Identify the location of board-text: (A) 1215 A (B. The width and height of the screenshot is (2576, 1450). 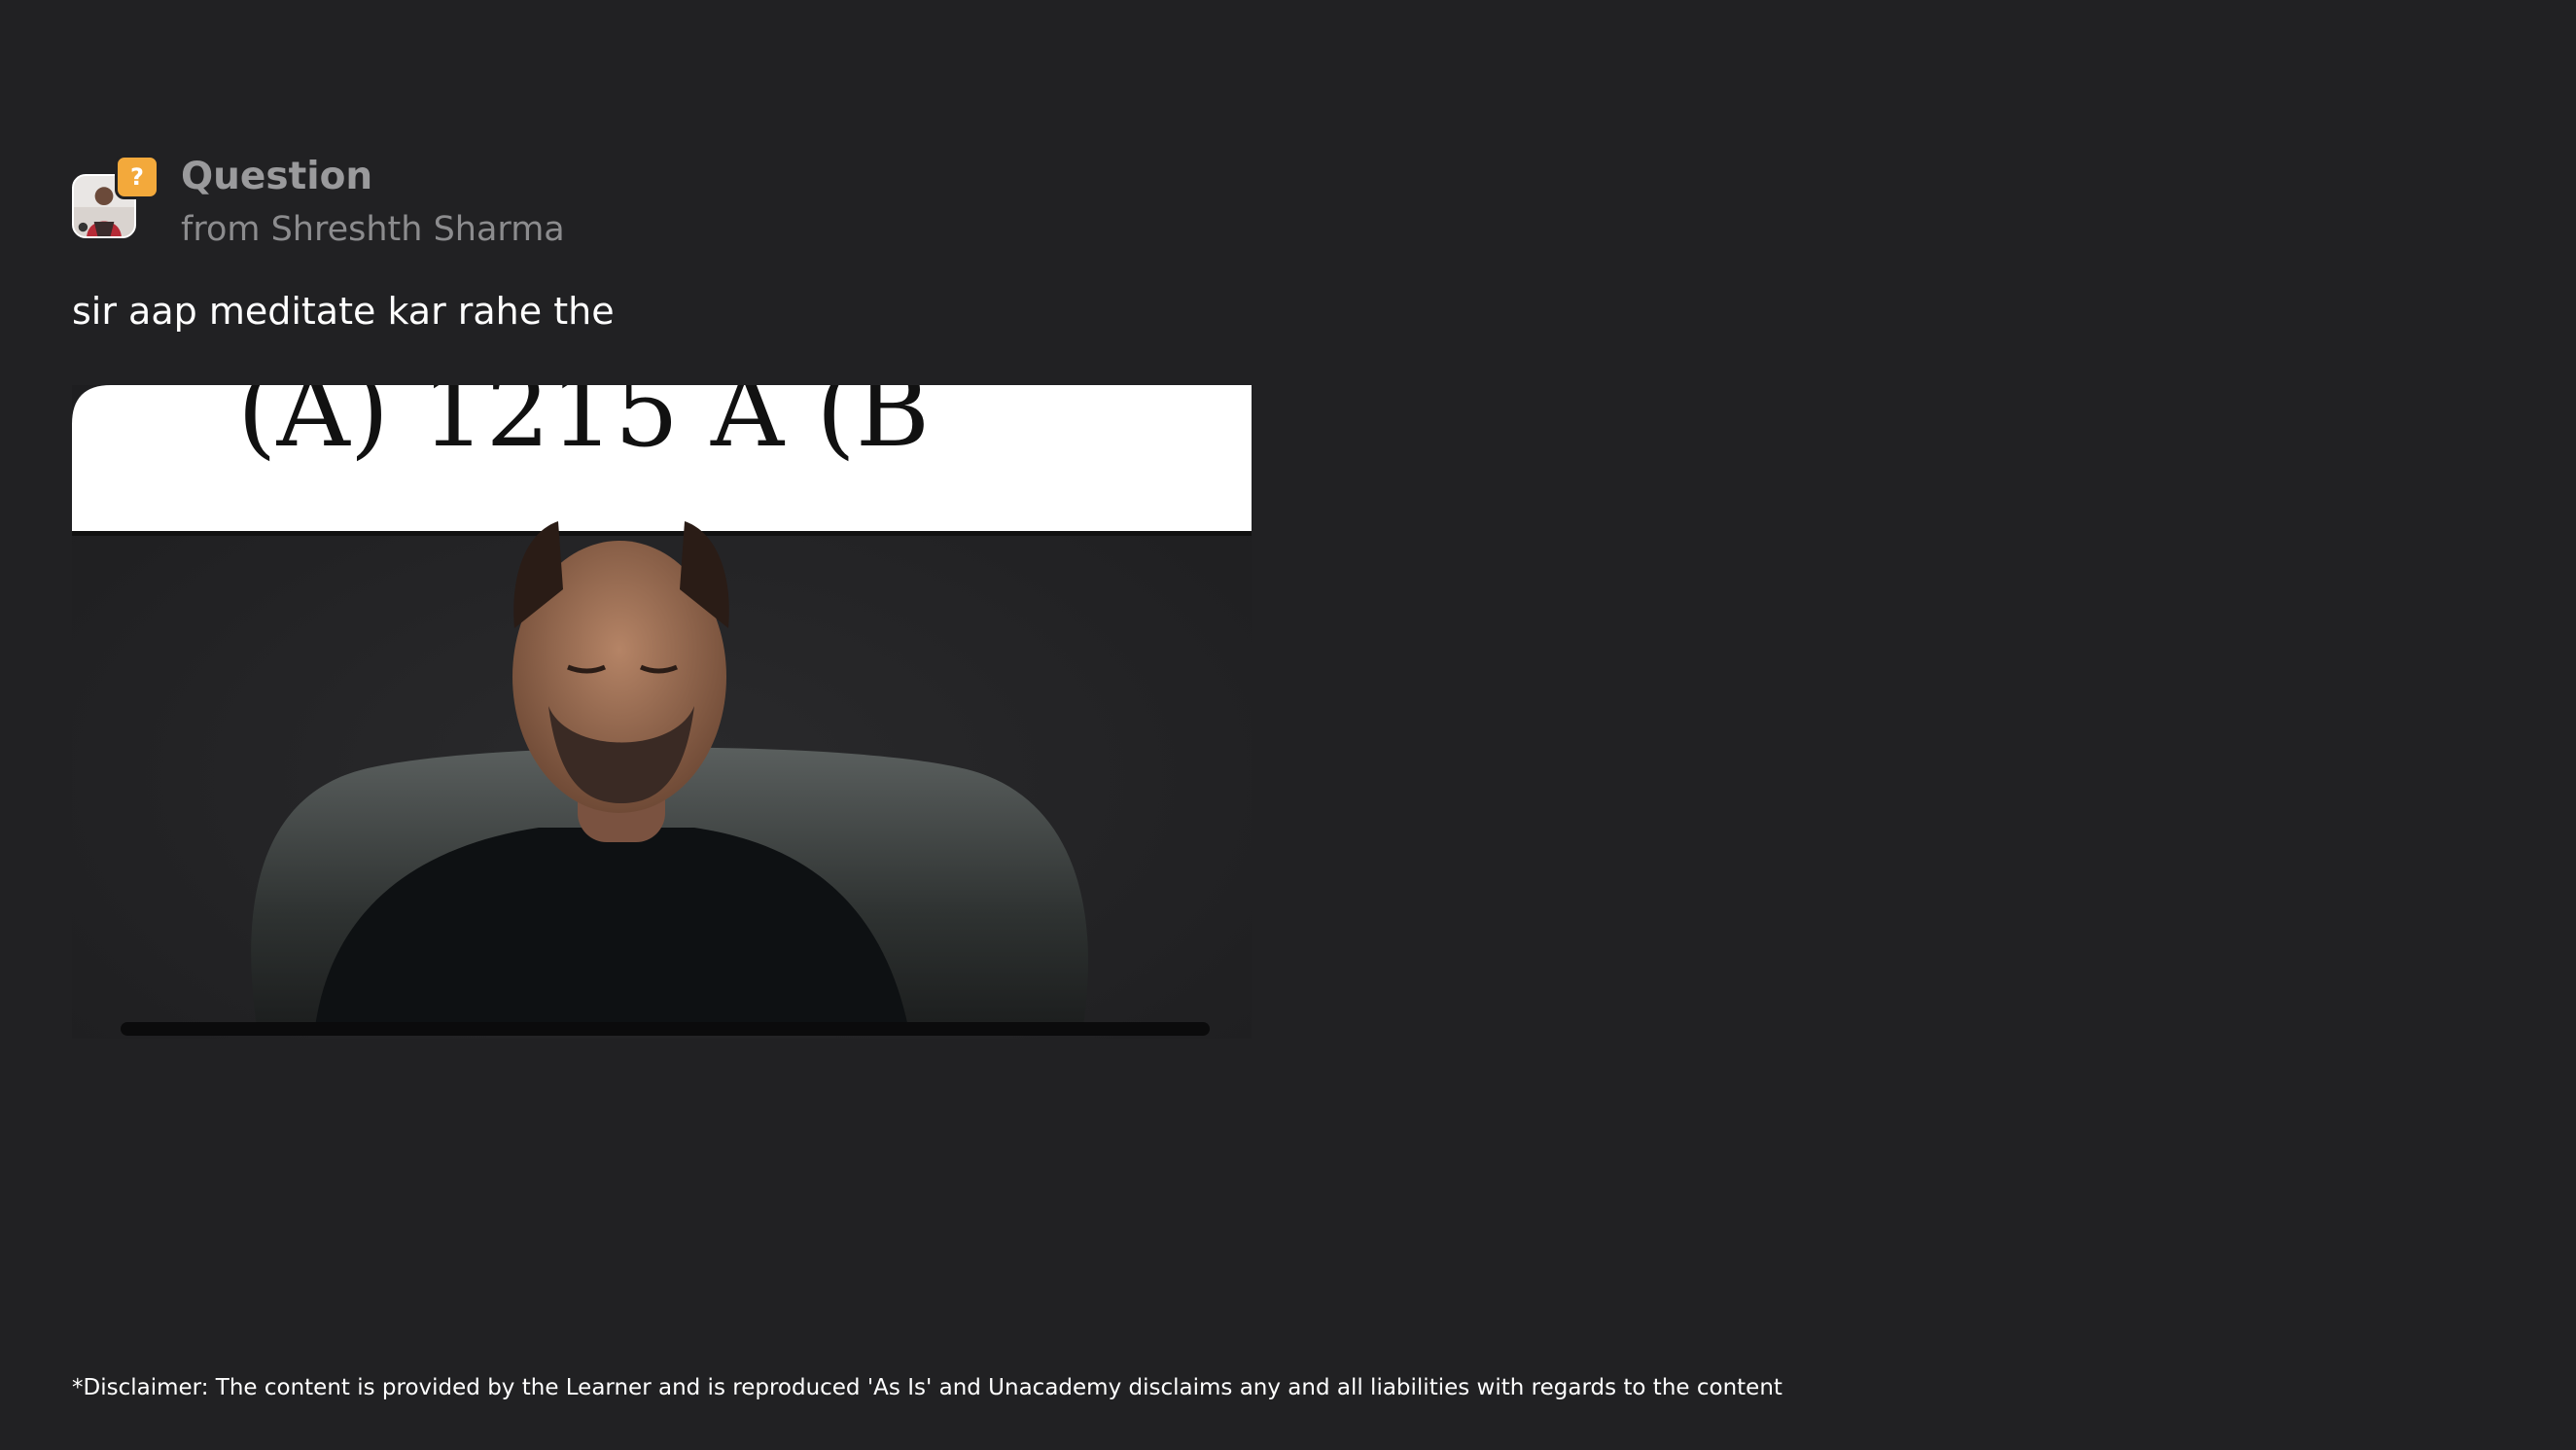
(584, 427).